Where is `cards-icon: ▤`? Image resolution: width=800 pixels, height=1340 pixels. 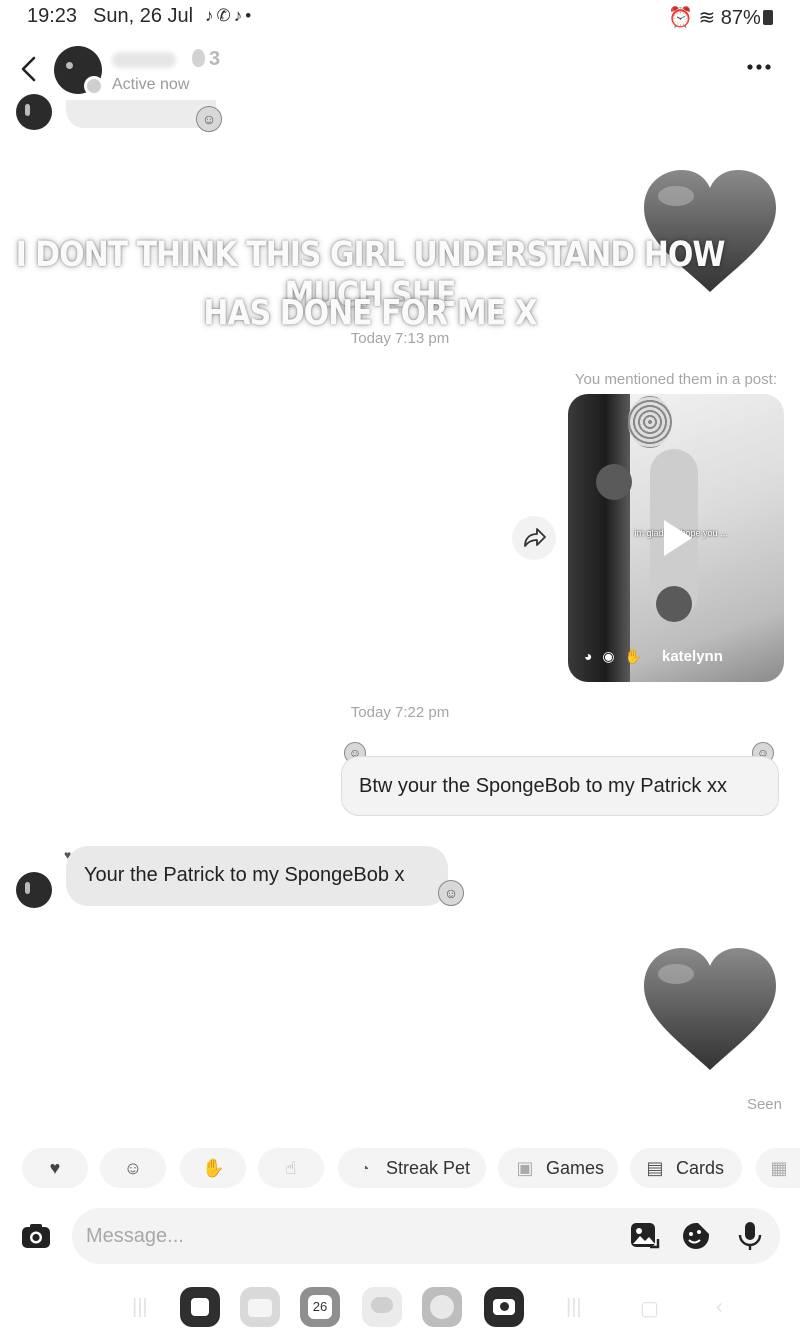 cards-icon: ▤ is located at coordinates (655, 1168).